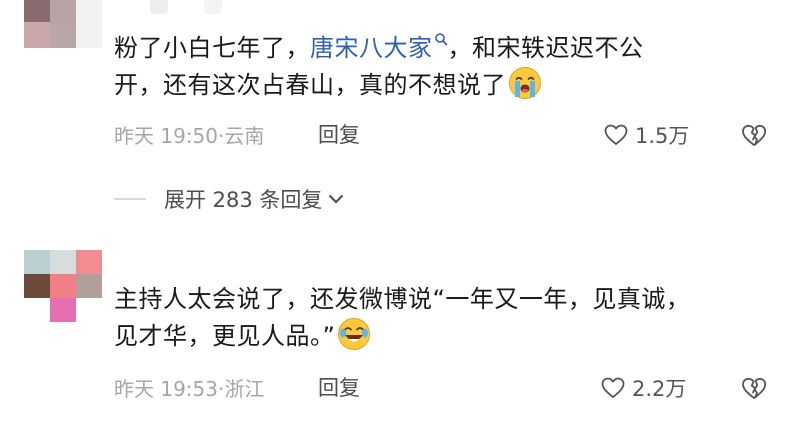 Image resolution: width=800 pixels, height=422 pixels. Describe the element at coordinates (310, 85) in the screenshot. I see `comment-text-part: 开，还有这次占春山，真的不想说了` at that location.